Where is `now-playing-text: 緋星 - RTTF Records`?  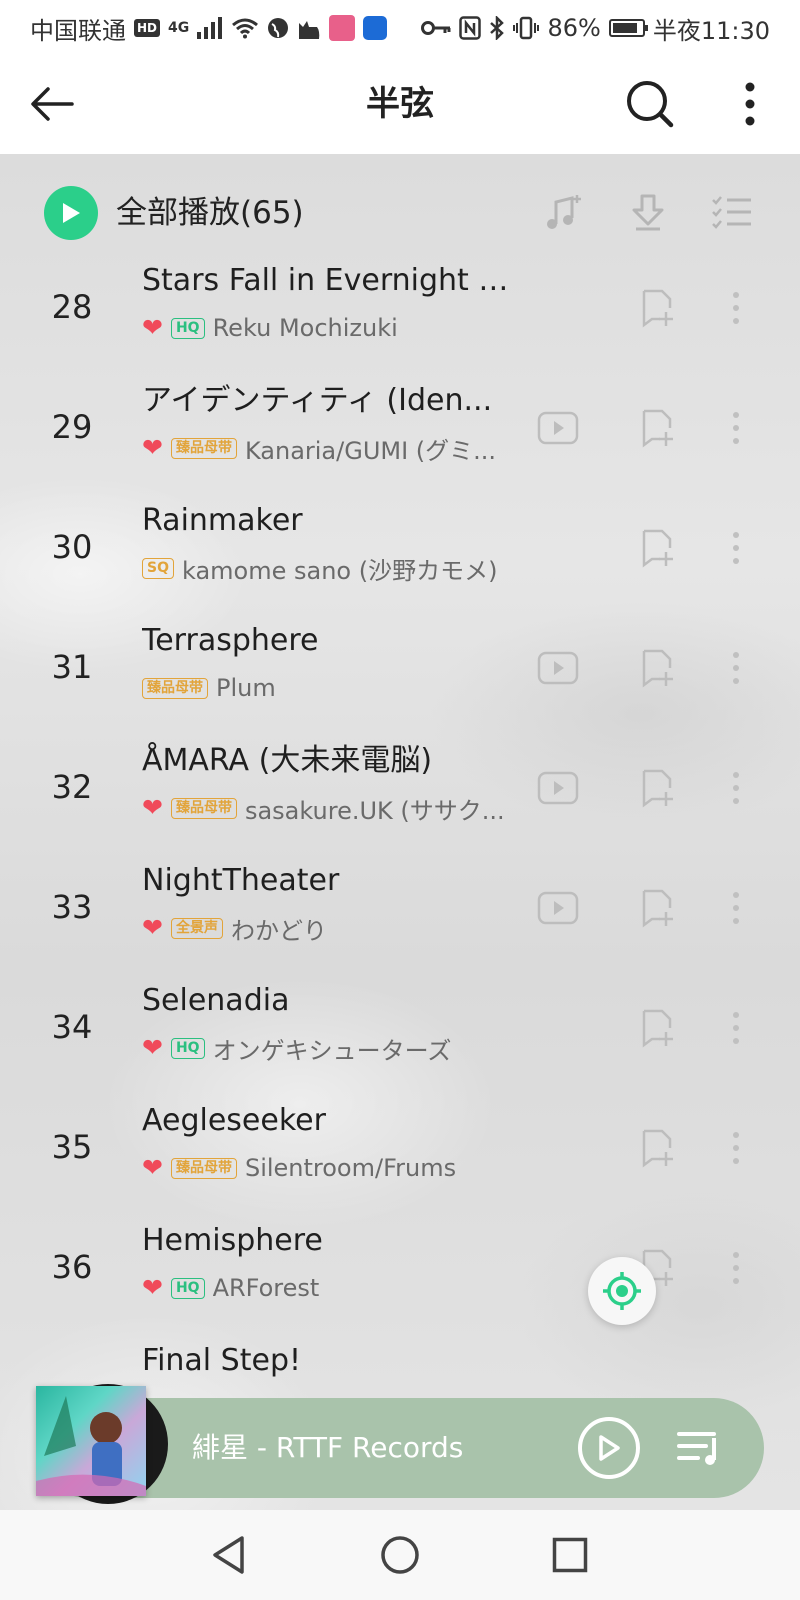
now-playing-text: 緋星 - RTTF Records is located at coordinates (327, 1448).